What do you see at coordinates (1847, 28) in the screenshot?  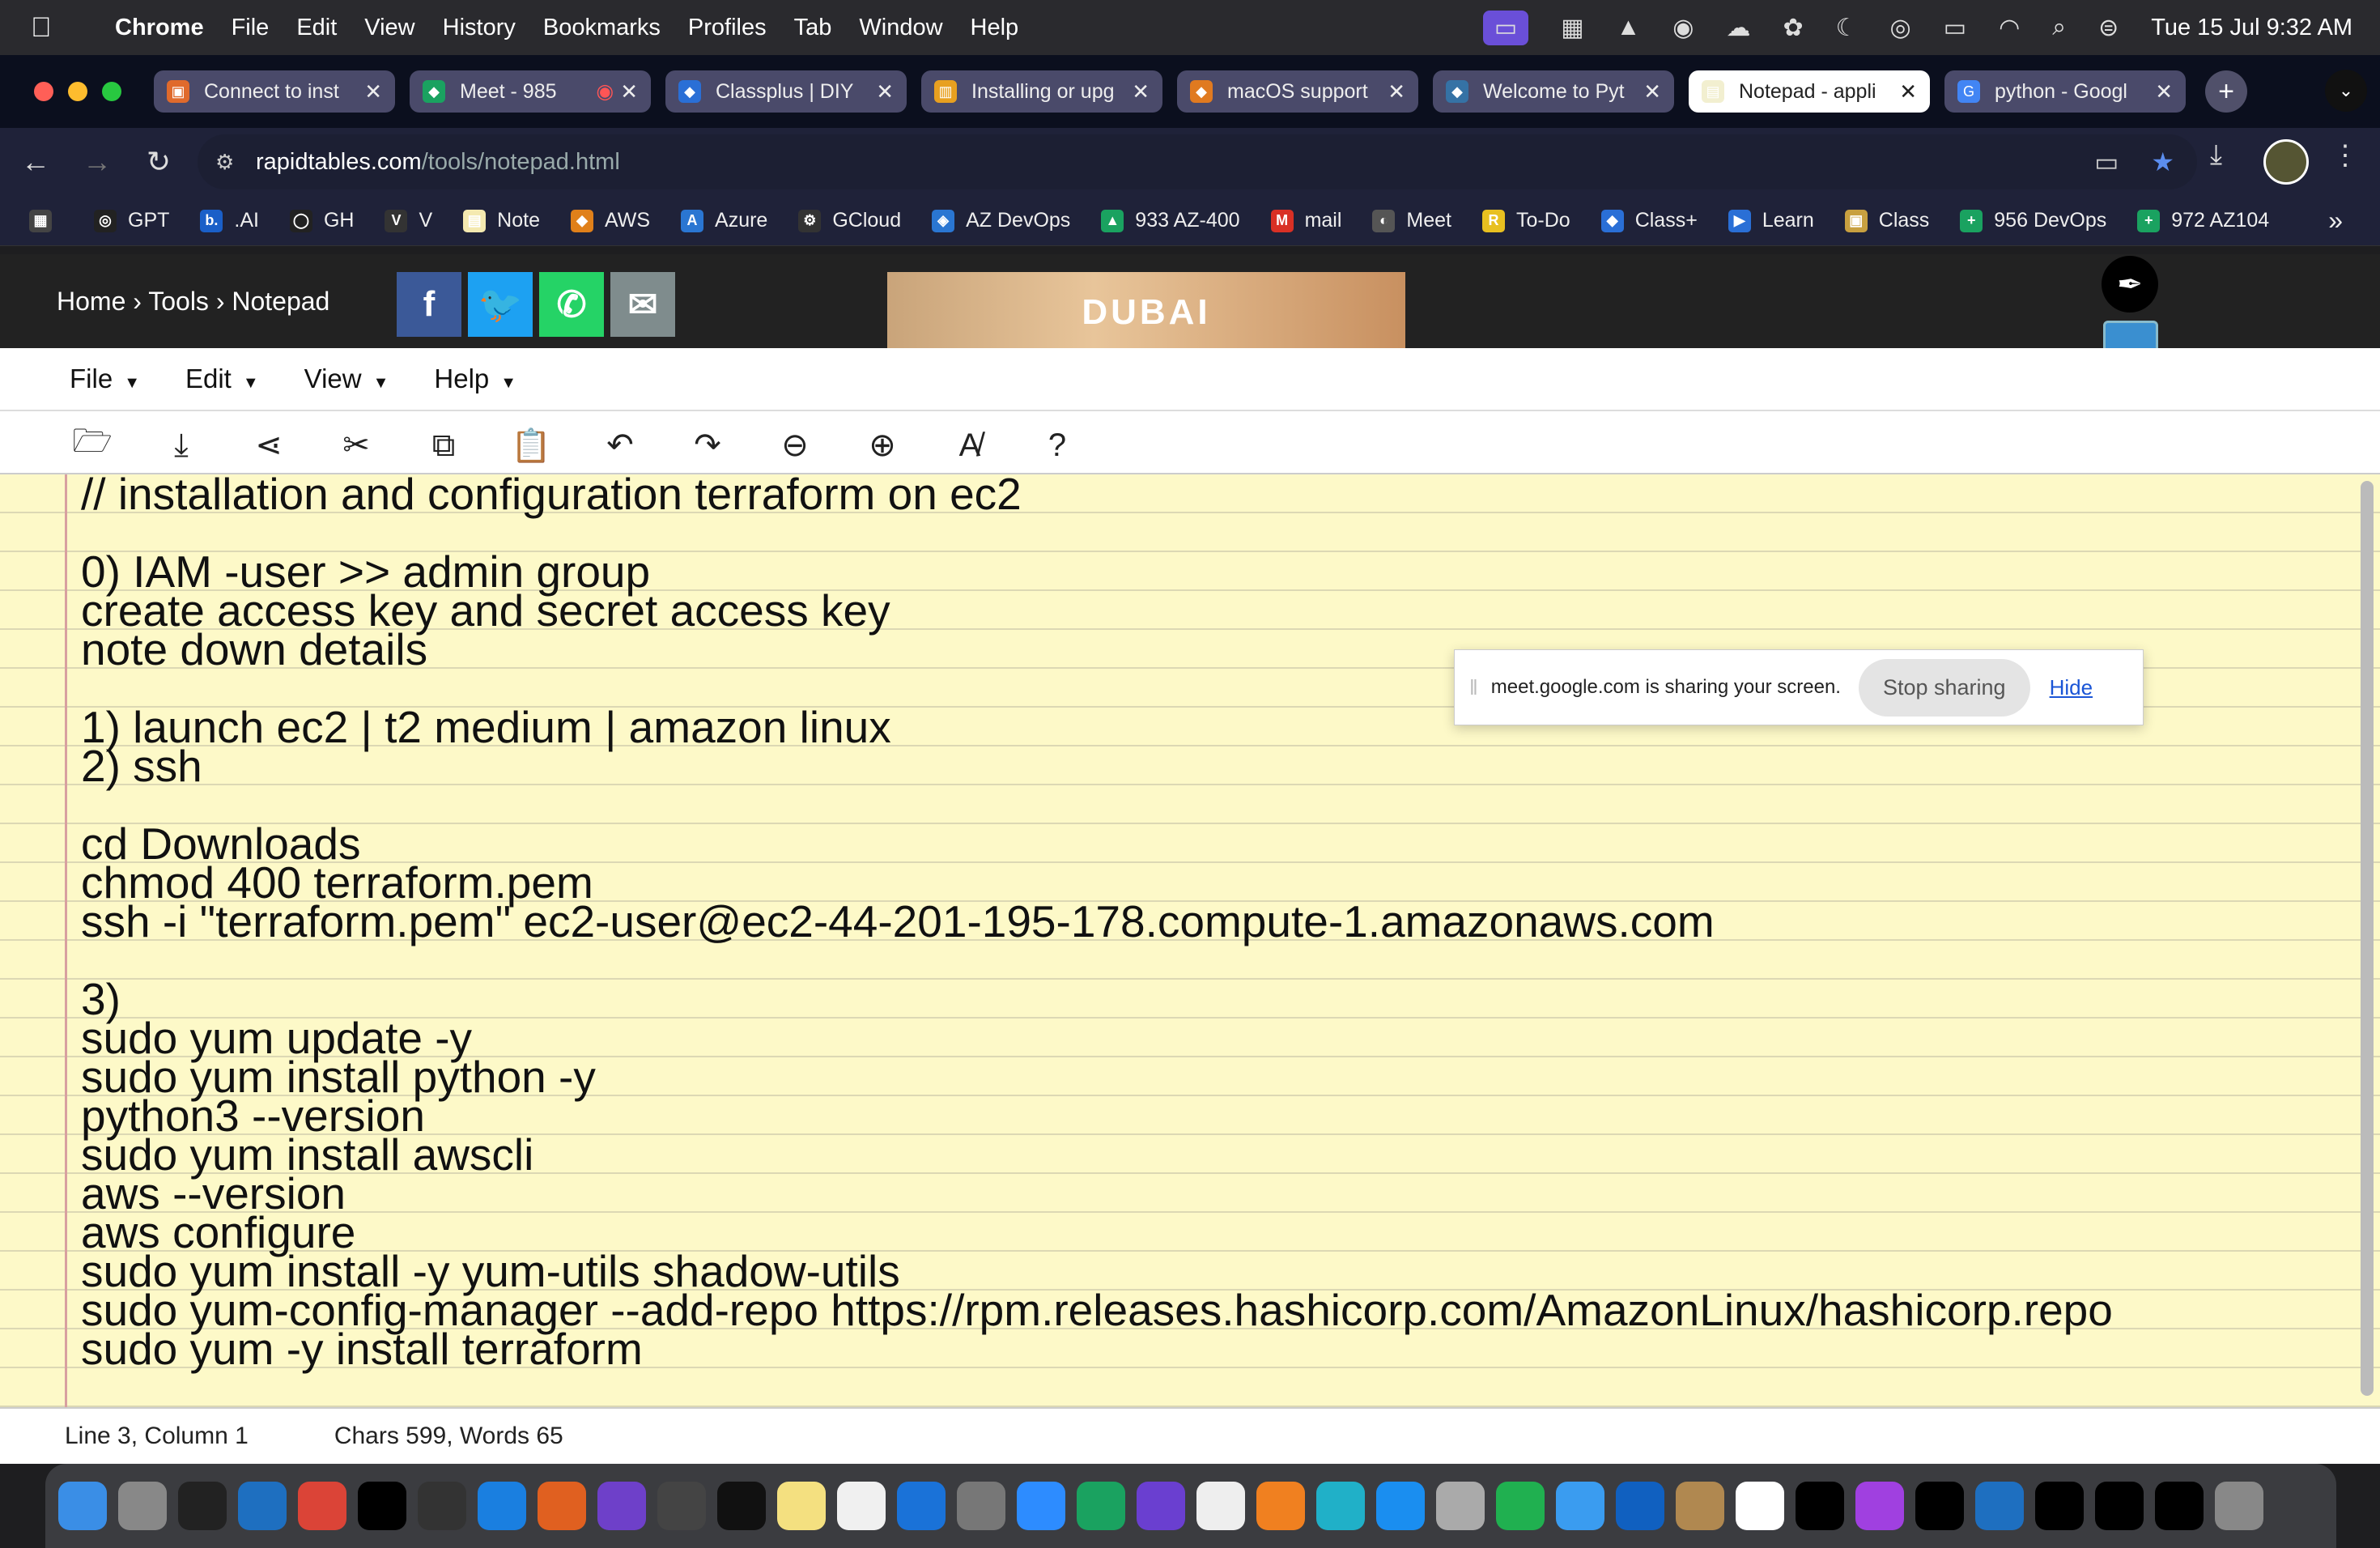 I see `moon-icon: ☾` at bounding box center [1847, 28].